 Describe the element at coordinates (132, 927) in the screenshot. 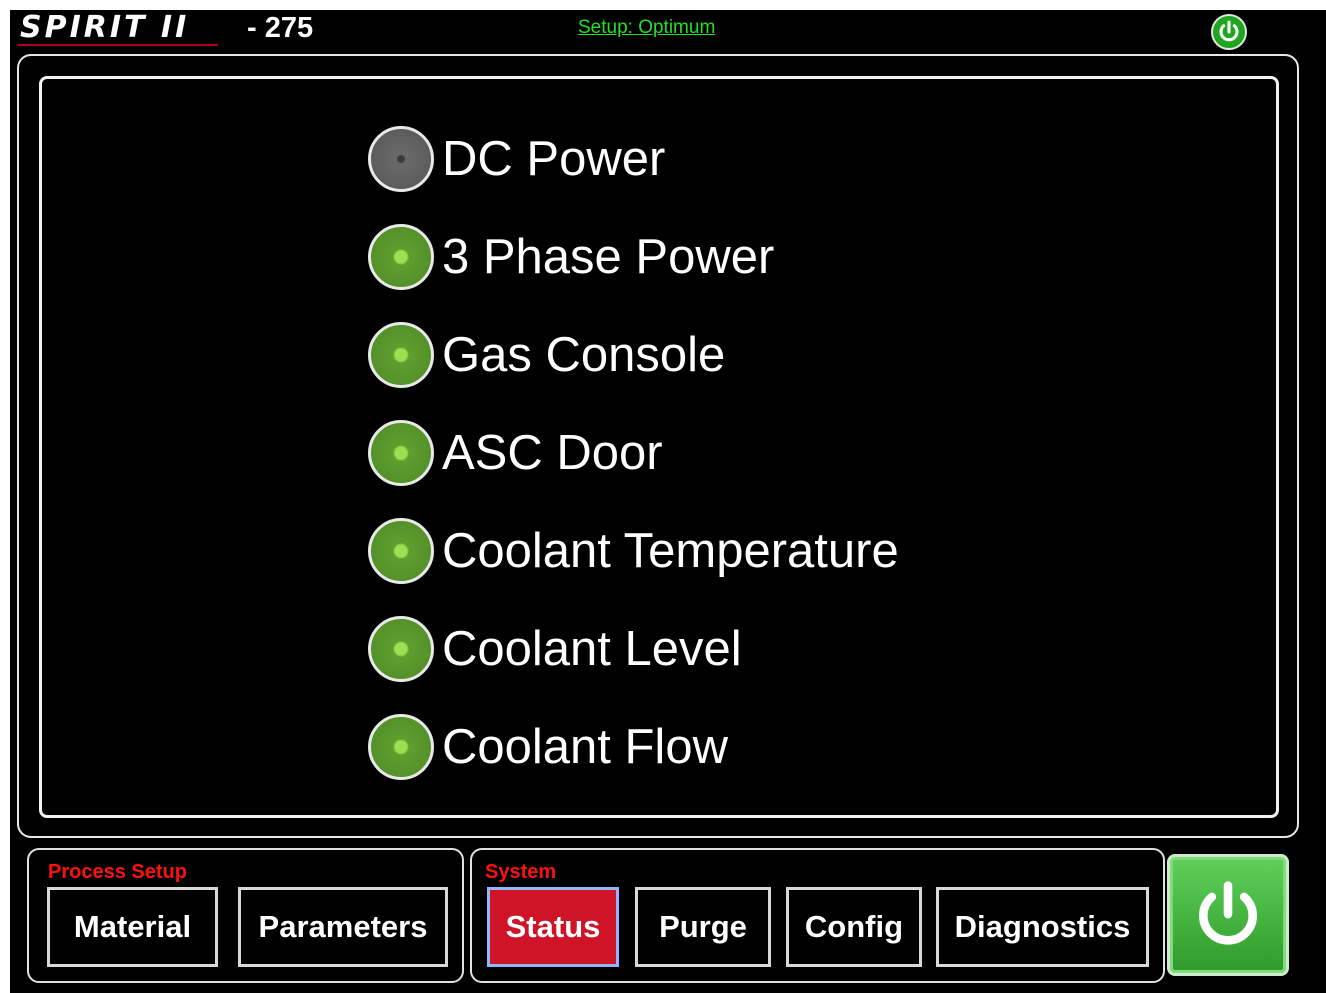

I see `material-button: Material` at that location.